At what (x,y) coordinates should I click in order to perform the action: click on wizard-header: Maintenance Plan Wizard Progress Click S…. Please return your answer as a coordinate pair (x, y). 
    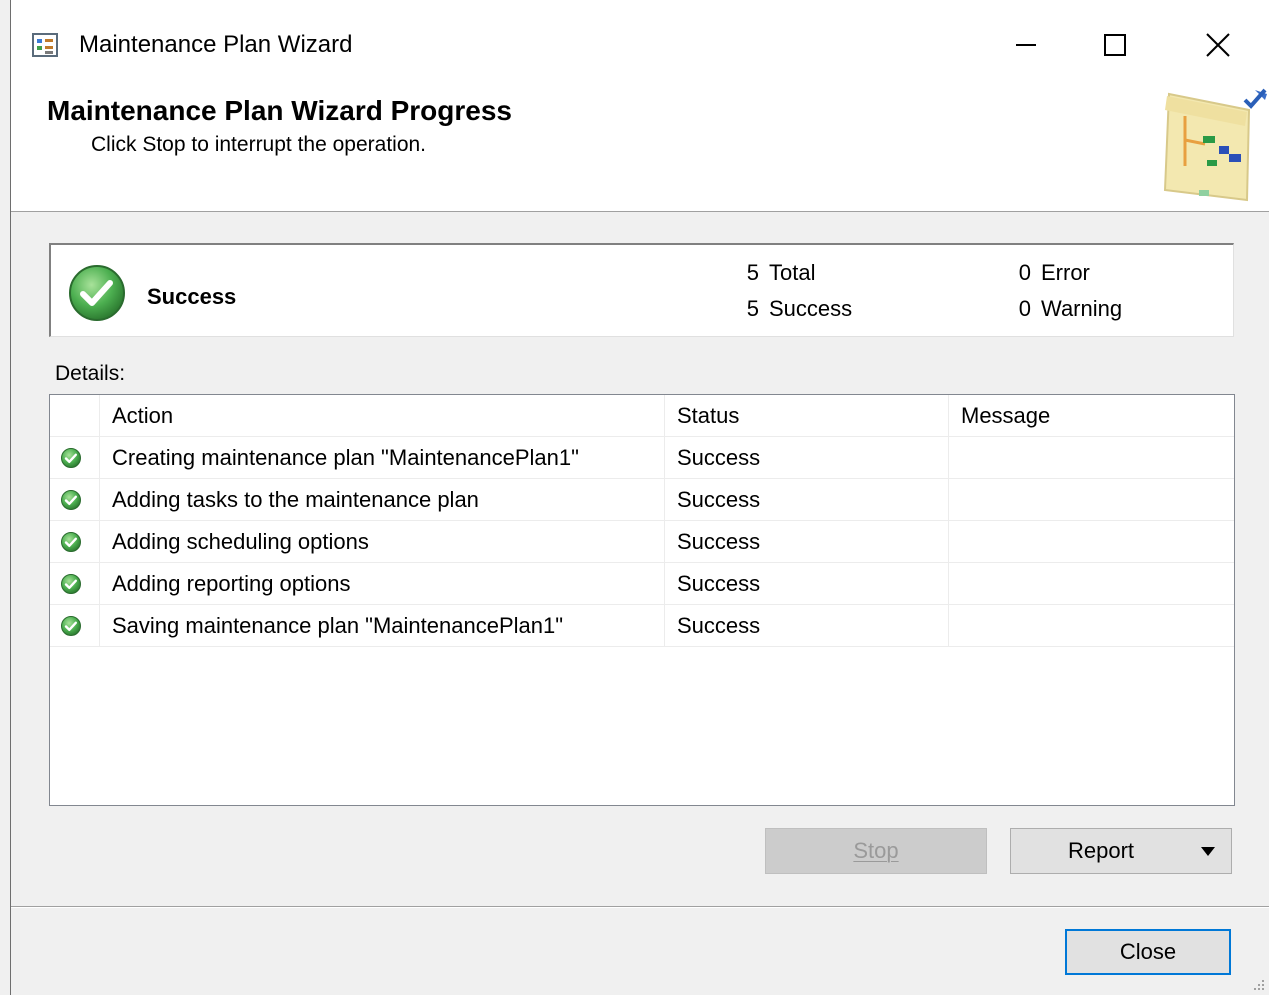
    Looking at the image, I should click on (640, 146).